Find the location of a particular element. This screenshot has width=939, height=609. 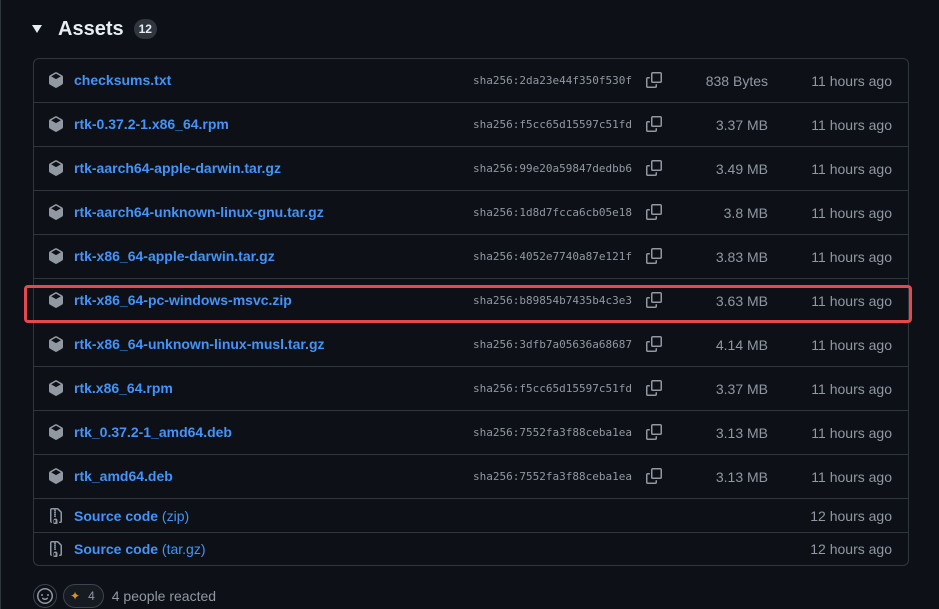

content-border is located at coordinates (0, 304).